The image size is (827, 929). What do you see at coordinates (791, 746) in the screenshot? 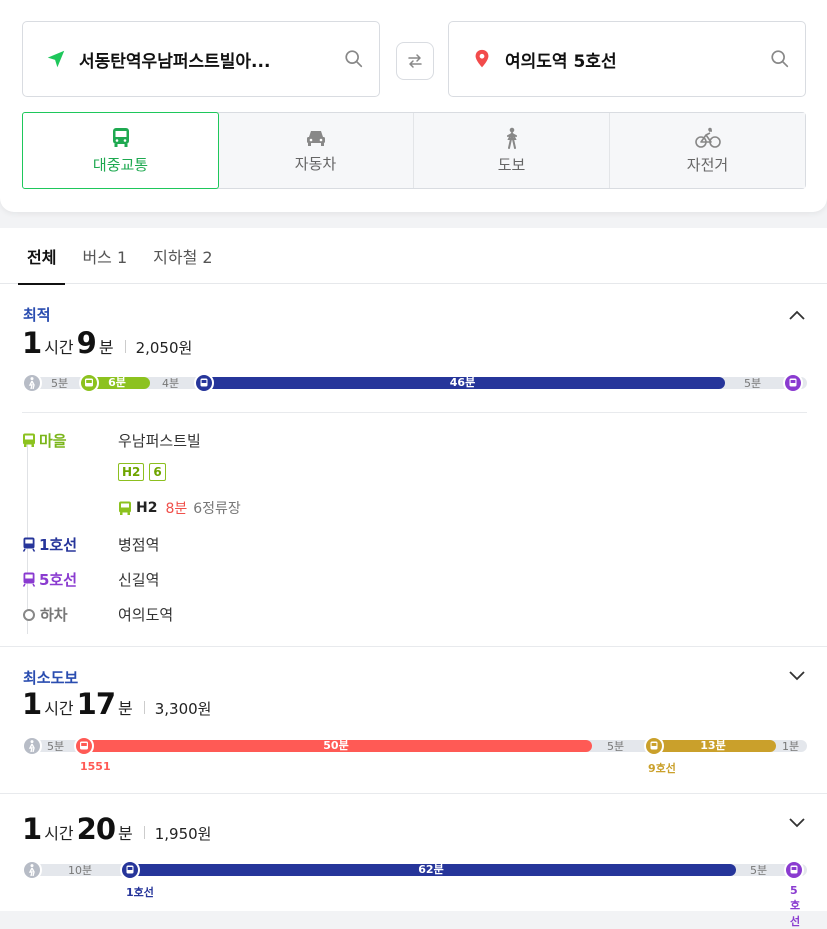
I see `walk-end-label: 1분` at bounding box center [791, 746].